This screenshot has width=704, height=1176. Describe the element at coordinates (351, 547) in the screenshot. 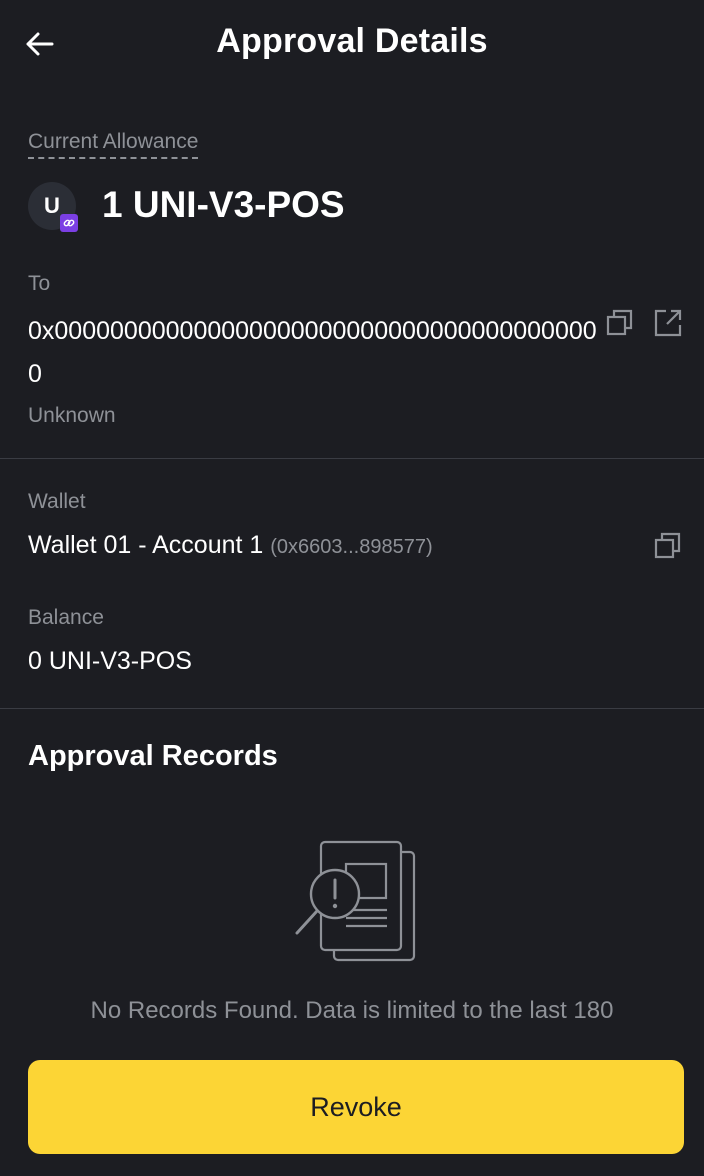

I see `wallet-address: (0x6603...898577)` at that location.